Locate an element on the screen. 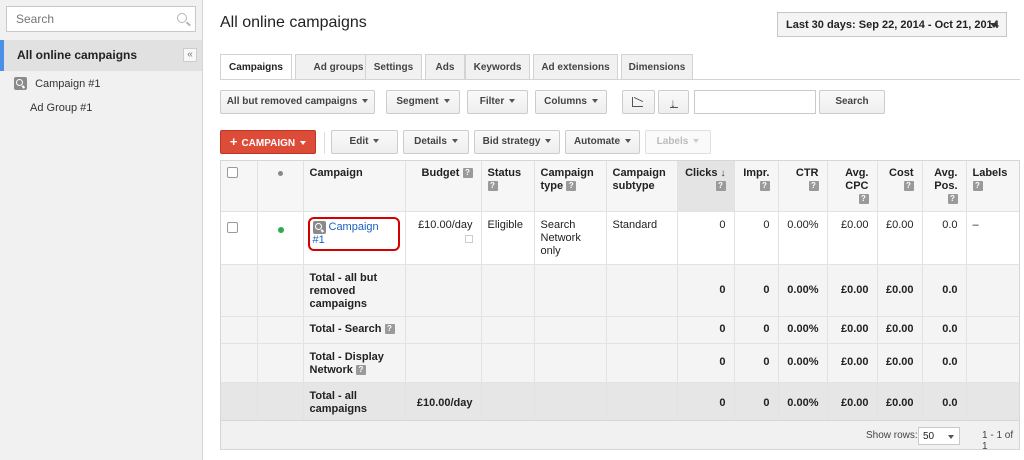 The image size is (1024, 460). total-impressions: 0 is located at coordinates (755, 363).